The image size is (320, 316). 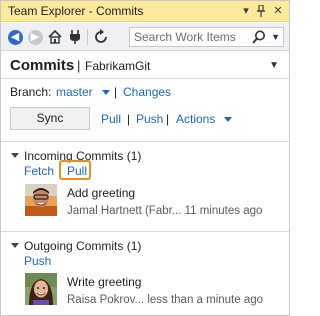 I want to click on back-icon: ◀, so click(x=15, y=37).